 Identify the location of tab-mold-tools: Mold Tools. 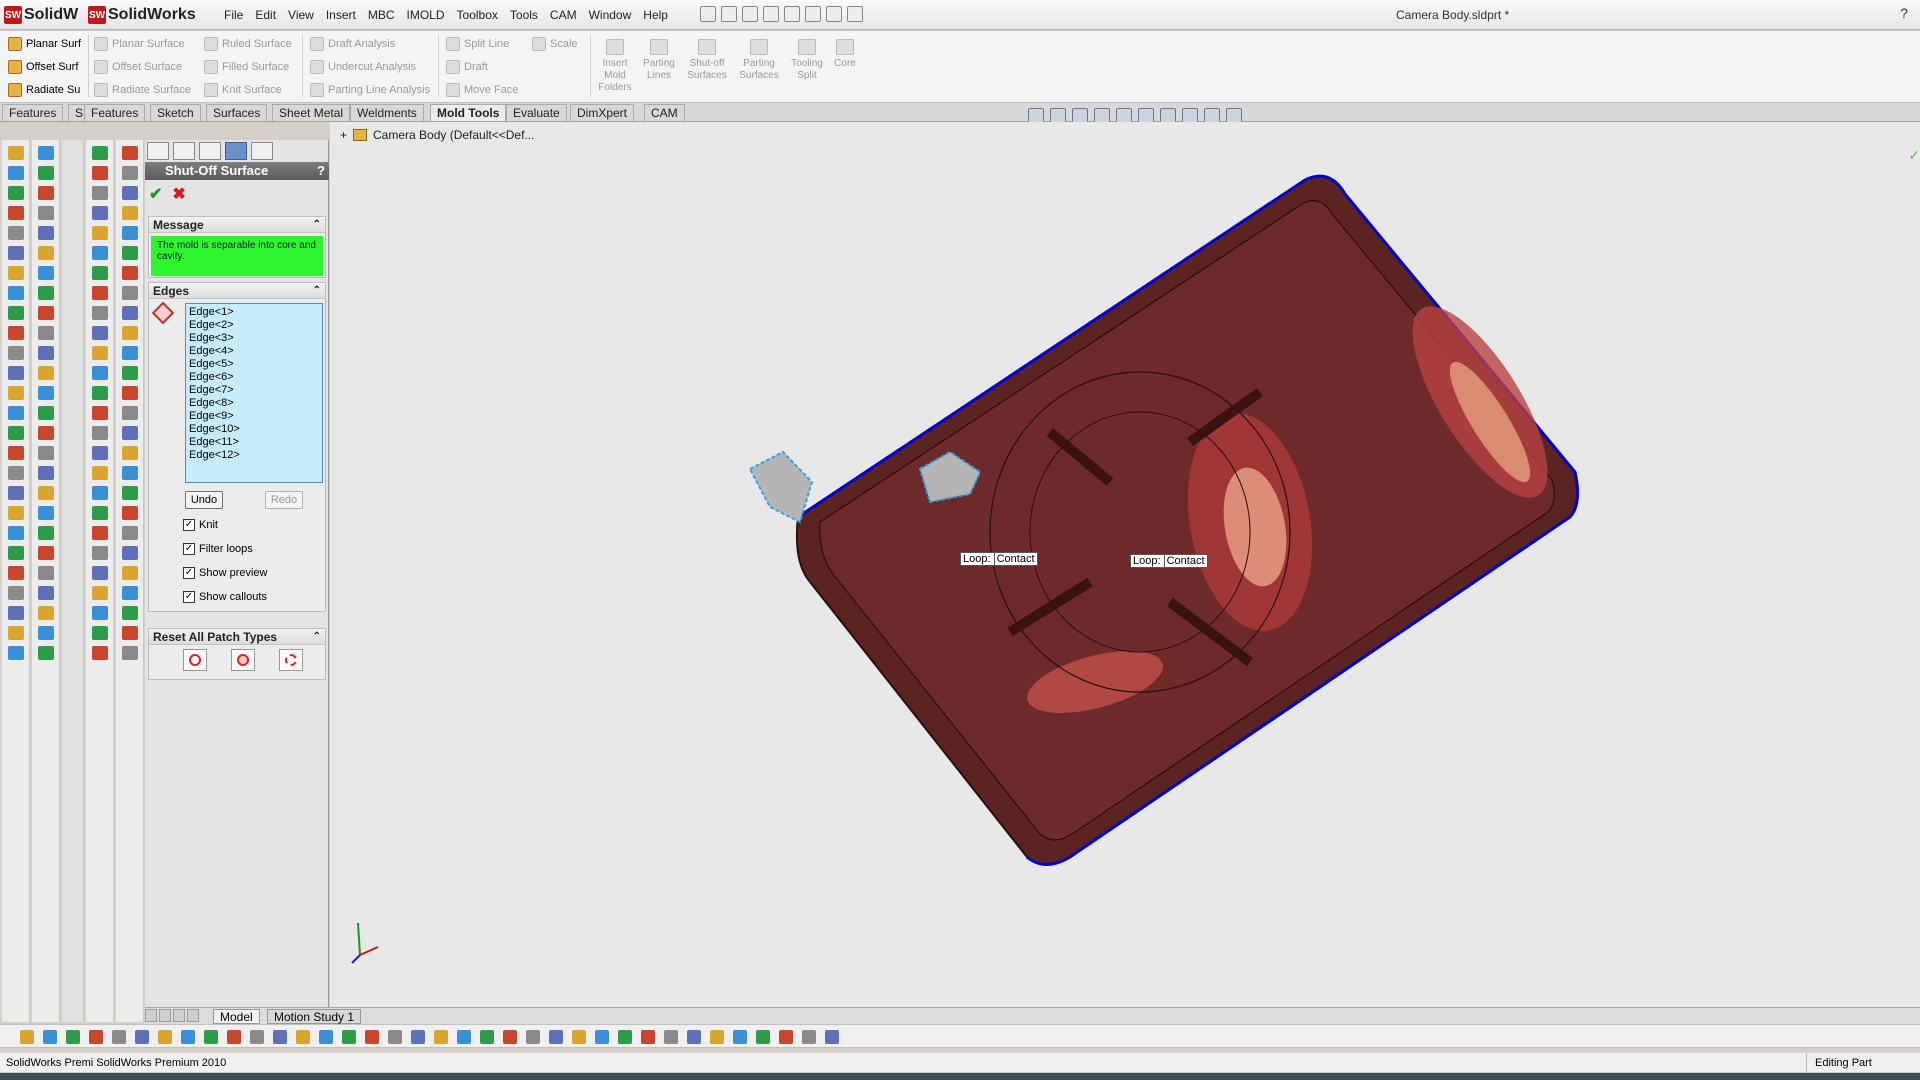
(468, 112).